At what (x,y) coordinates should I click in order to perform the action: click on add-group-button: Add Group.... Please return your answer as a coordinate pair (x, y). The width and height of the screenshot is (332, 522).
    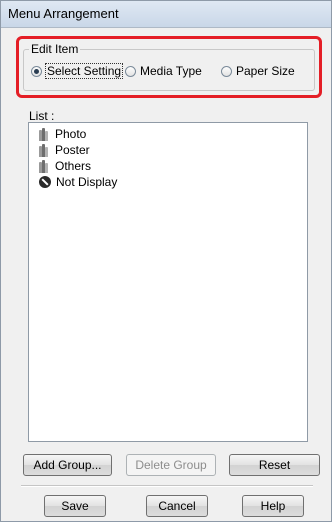
    Looking at the image, I should click on (67, 465).